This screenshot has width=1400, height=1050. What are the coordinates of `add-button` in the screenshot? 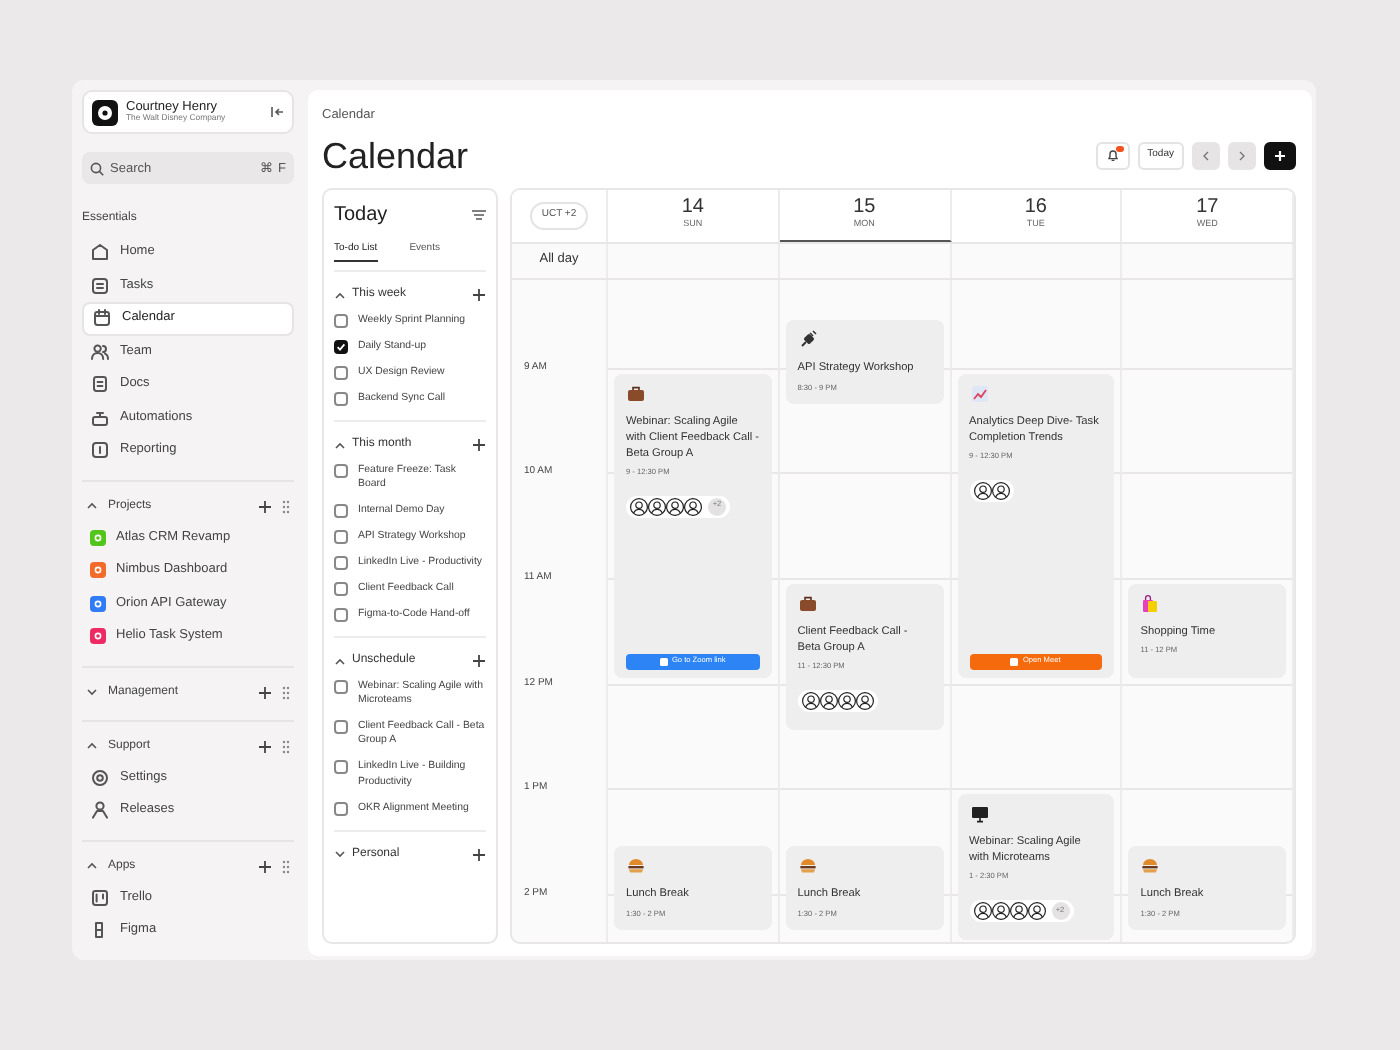 It's located at (1280, 155).